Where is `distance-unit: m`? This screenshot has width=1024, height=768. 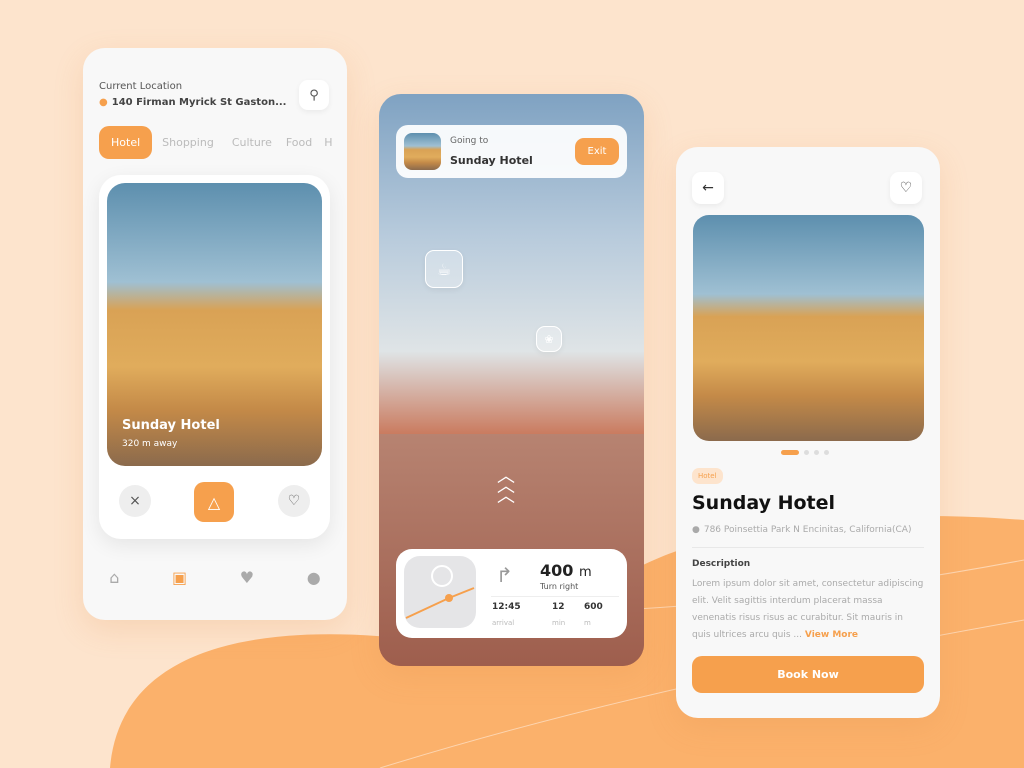
distance-unit: m is located at coordinates (585, 572).